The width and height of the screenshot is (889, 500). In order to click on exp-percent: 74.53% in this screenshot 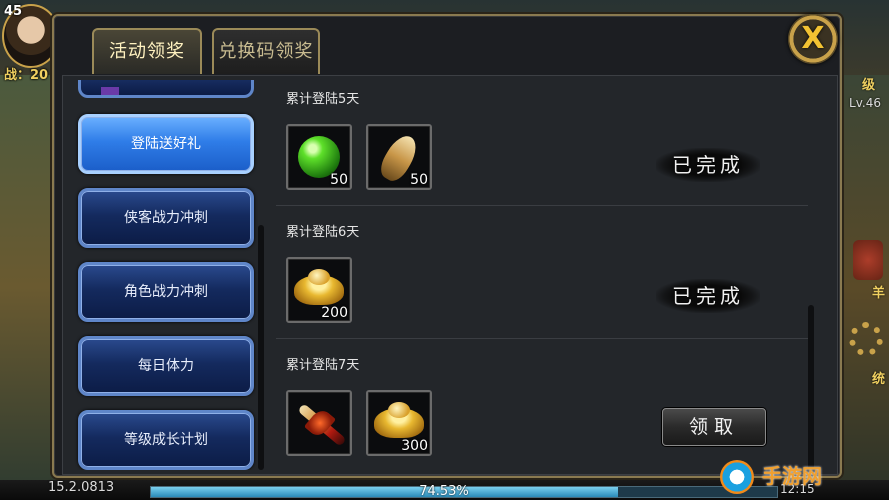, I will do `click(444, 491)`.